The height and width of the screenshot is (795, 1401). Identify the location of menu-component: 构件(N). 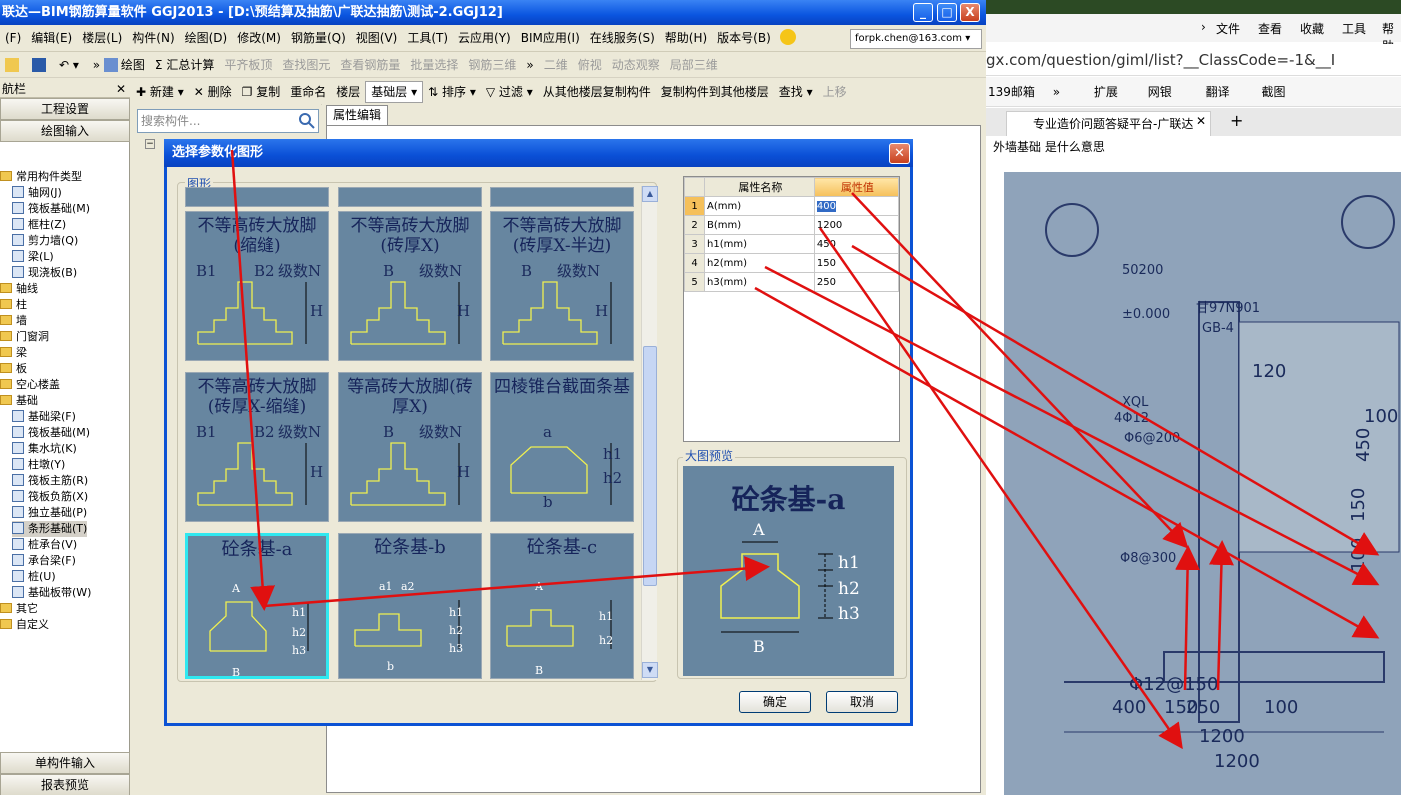
(153, 38).